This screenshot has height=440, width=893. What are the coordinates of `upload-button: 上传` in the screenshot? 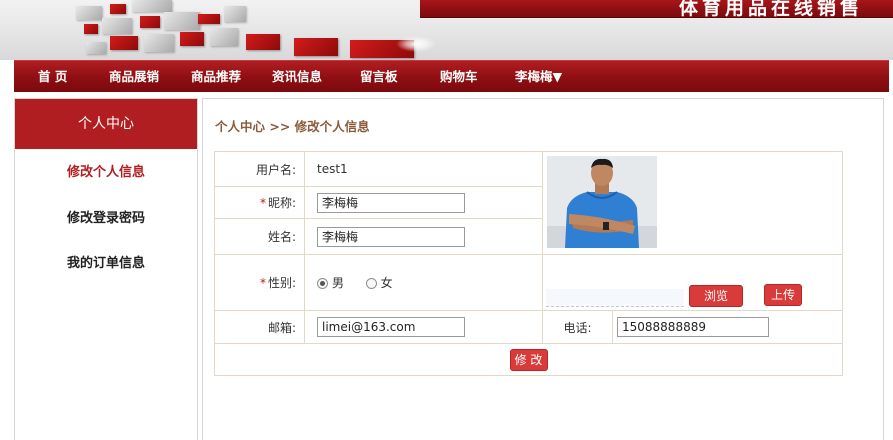 It's located at (783, 294).